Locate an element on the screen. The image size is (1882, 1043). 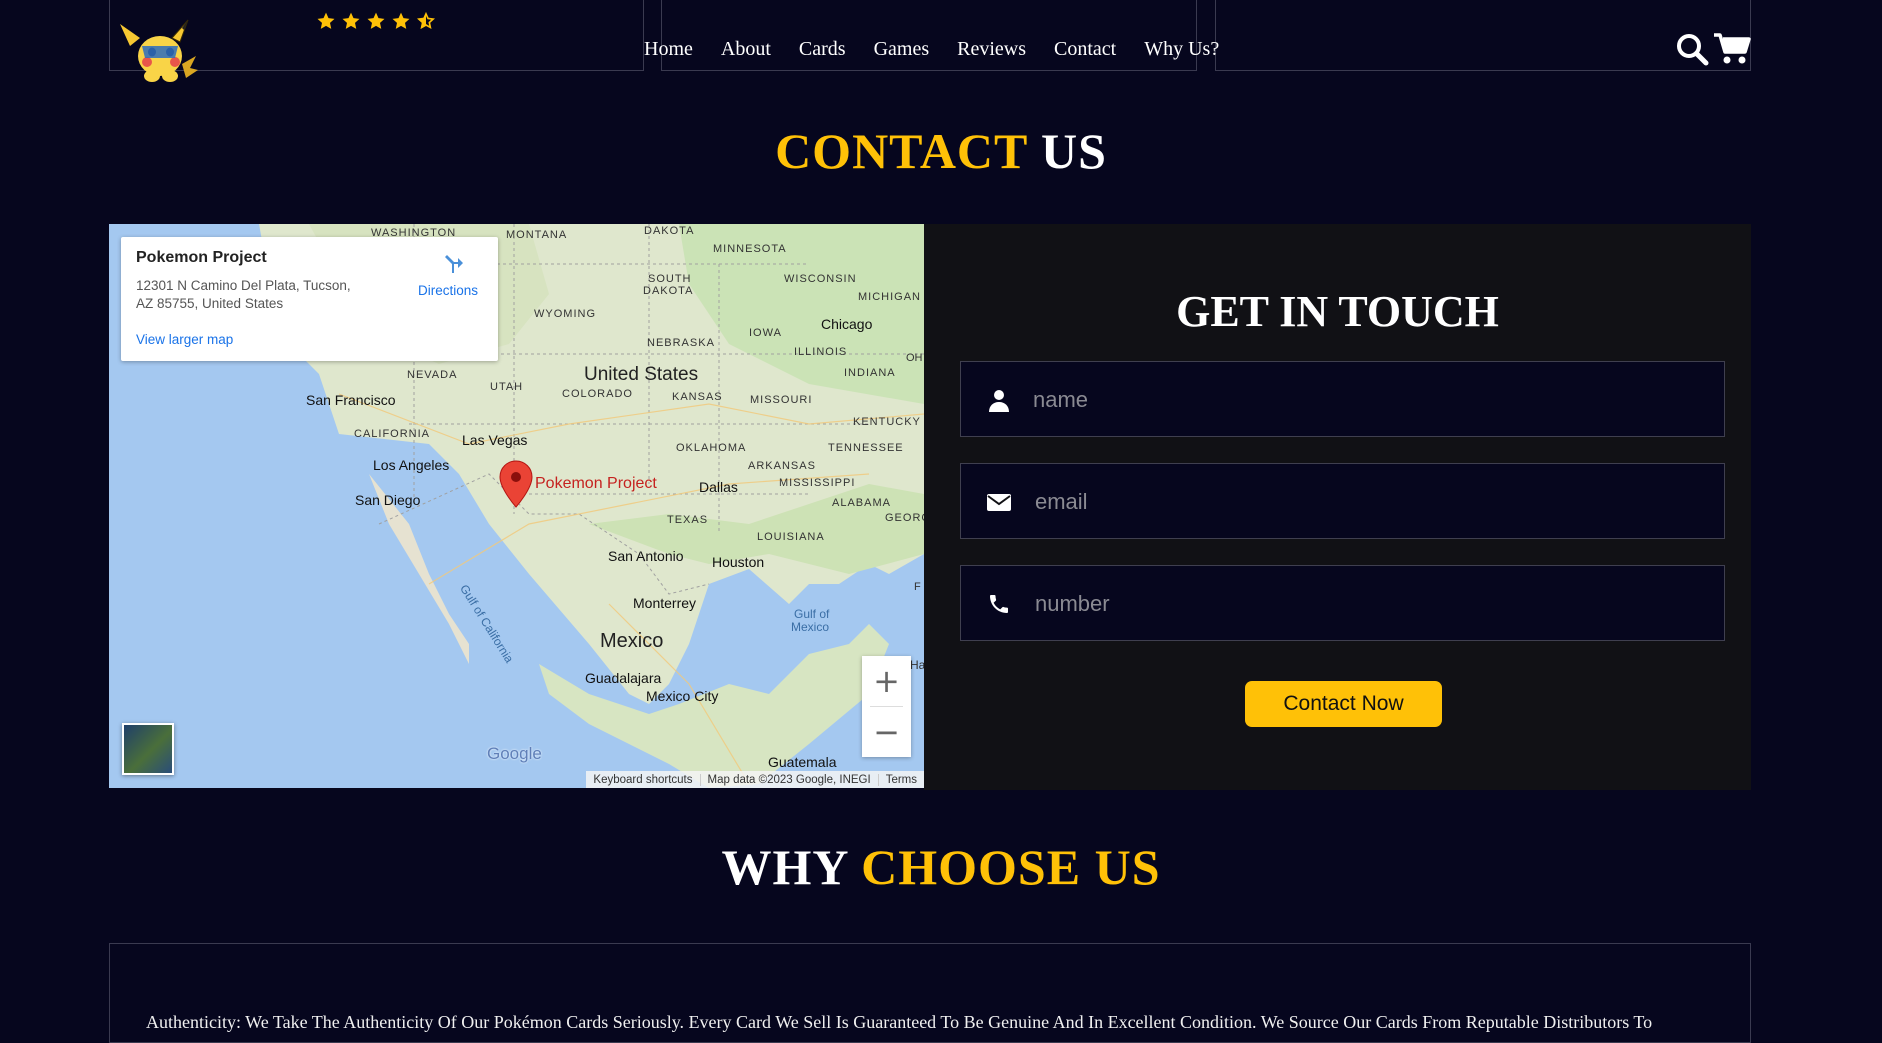
place-address-line1: 12301 N Camino Del Plata, Tucson, is located at coordinates (243, 285).